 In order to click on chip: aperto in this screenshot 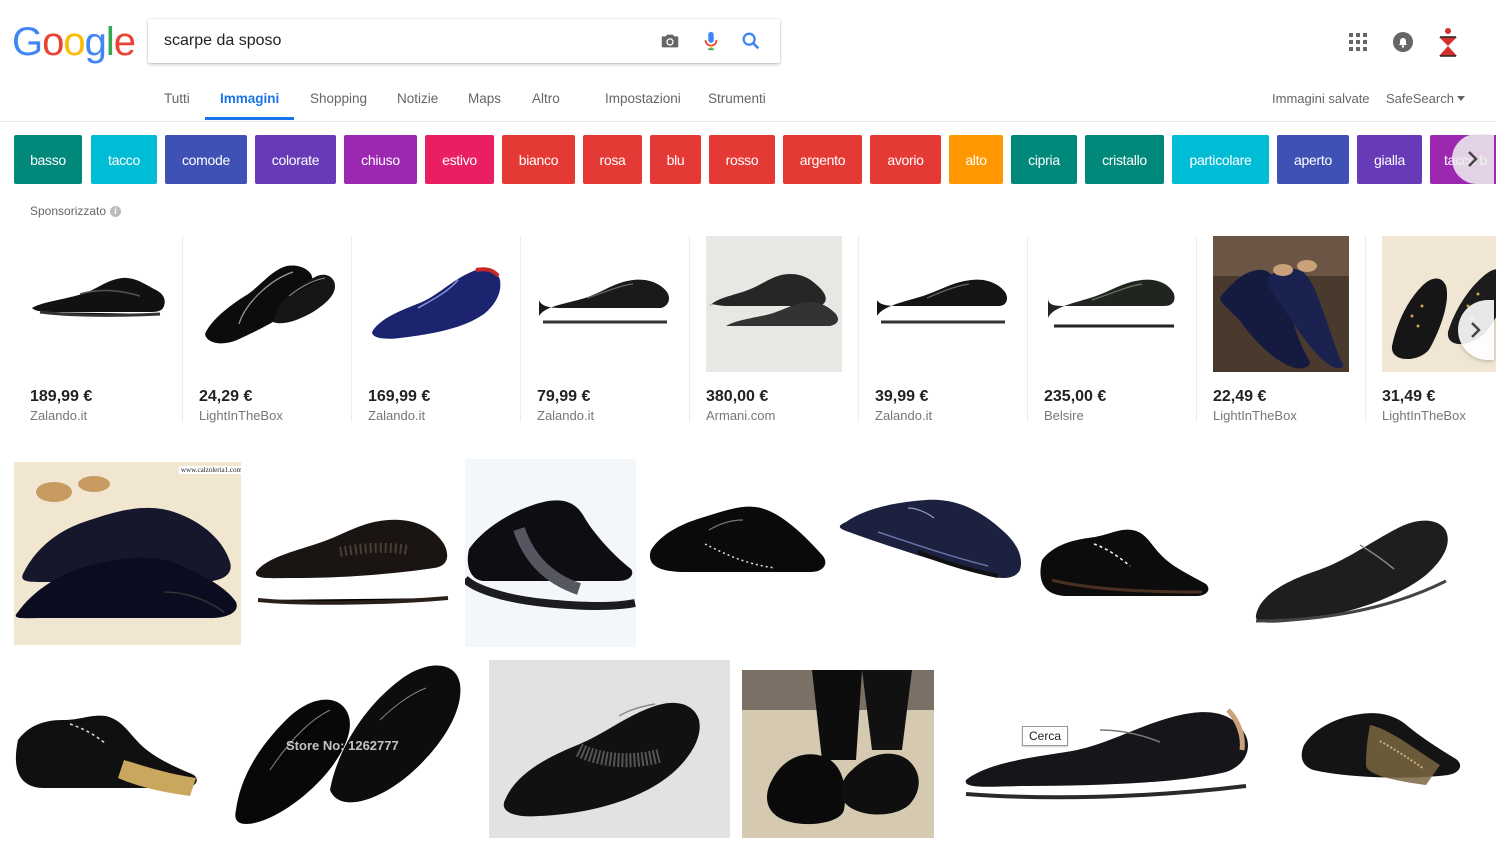, I will do `click(1313, 159)`.